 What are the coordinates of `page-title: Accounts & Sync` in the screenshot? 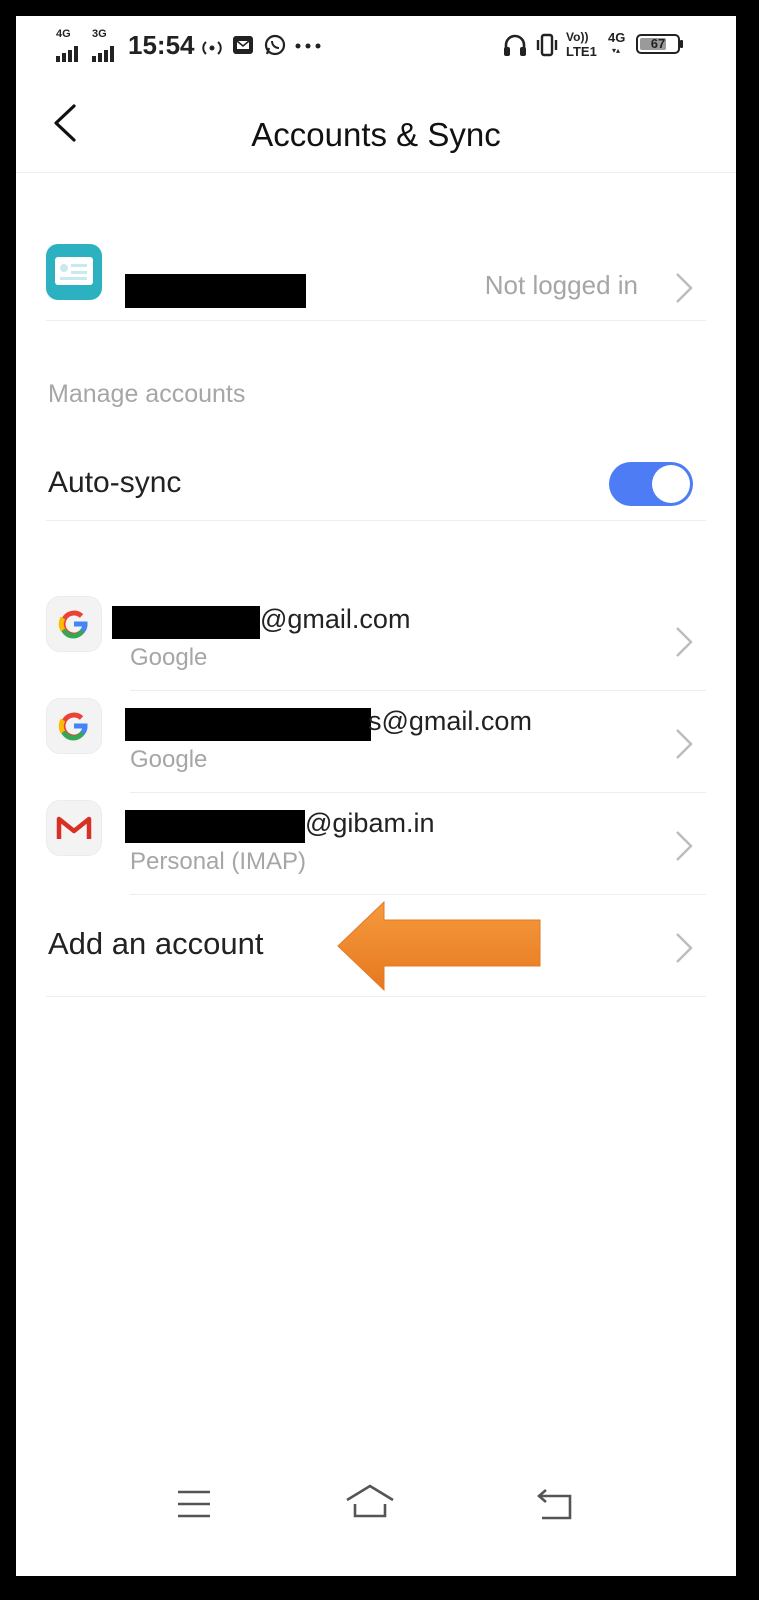 It's located at (376, 134).